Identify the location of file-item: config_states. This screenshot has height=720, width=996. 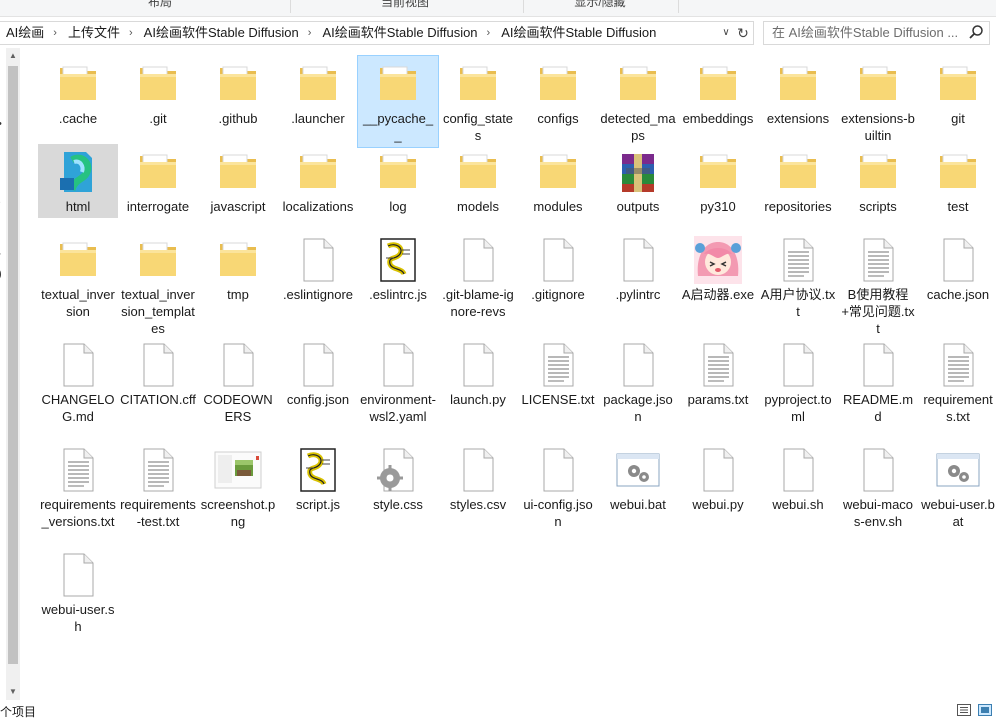
(478, 101).